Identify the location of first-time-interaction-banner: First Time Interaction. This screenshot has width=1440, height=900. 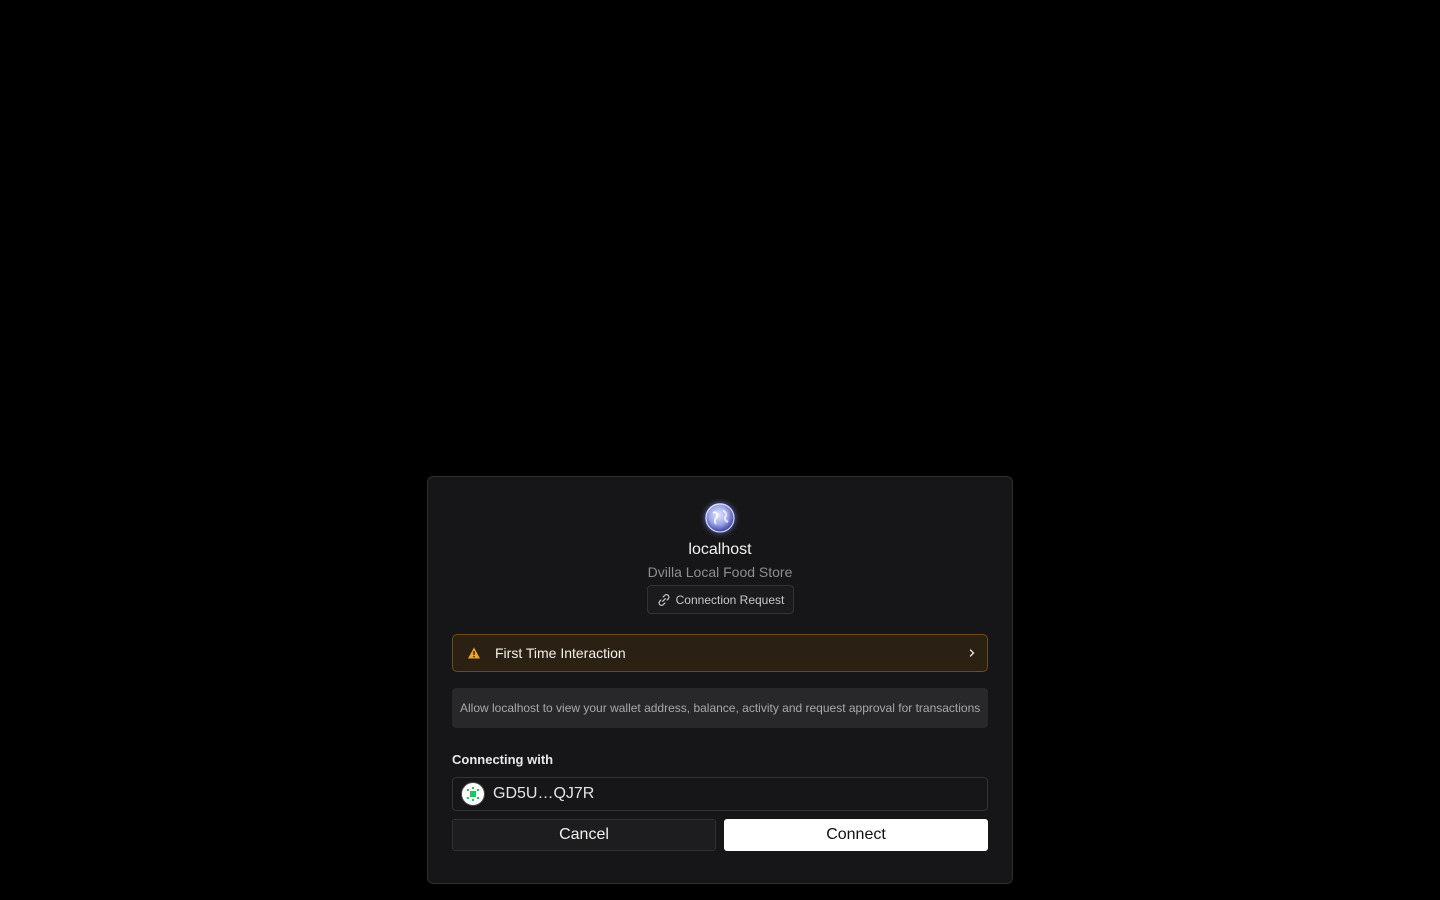
(720, 653).